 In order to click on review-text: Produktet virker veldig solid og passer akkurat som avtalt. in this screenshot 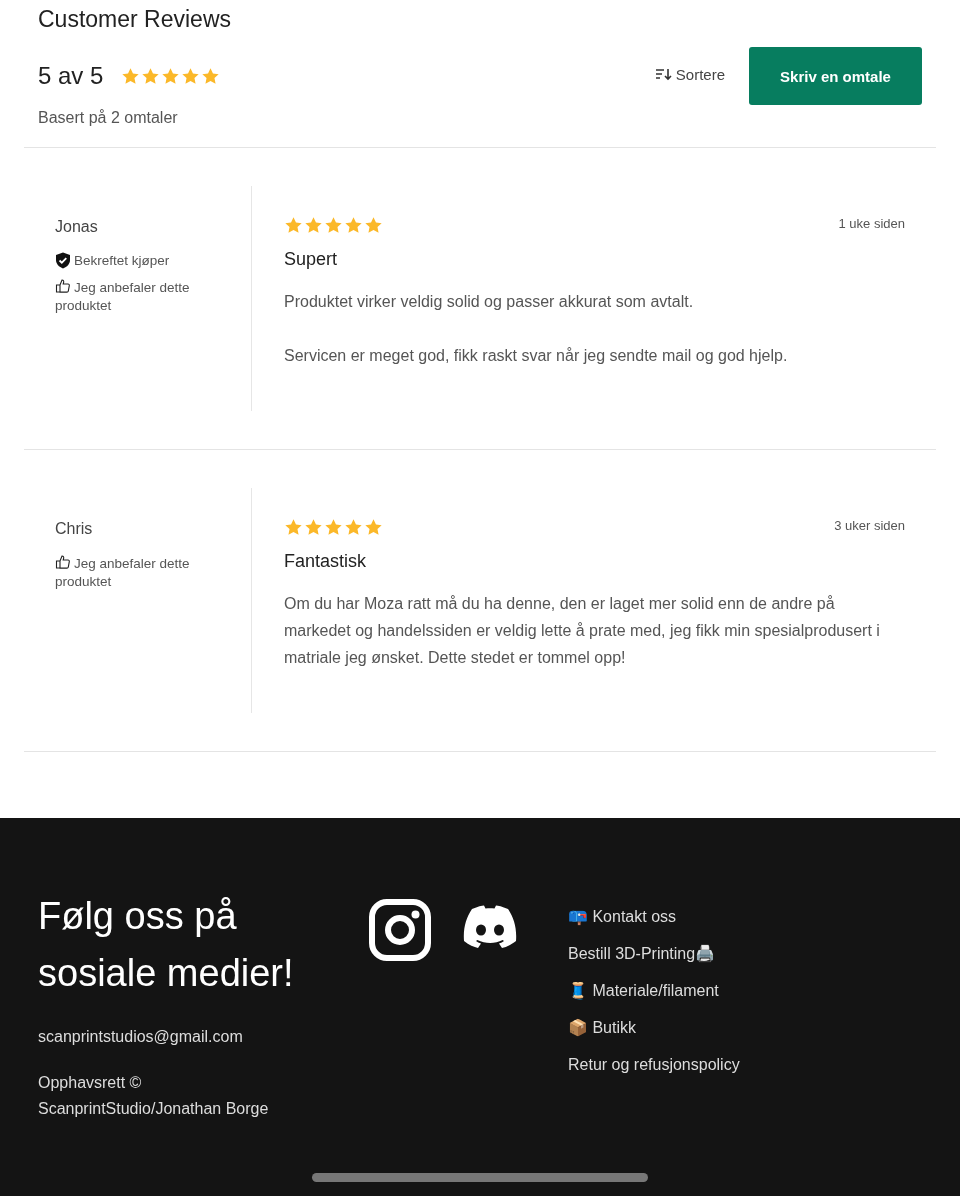, I will do `click(489, 302)`.